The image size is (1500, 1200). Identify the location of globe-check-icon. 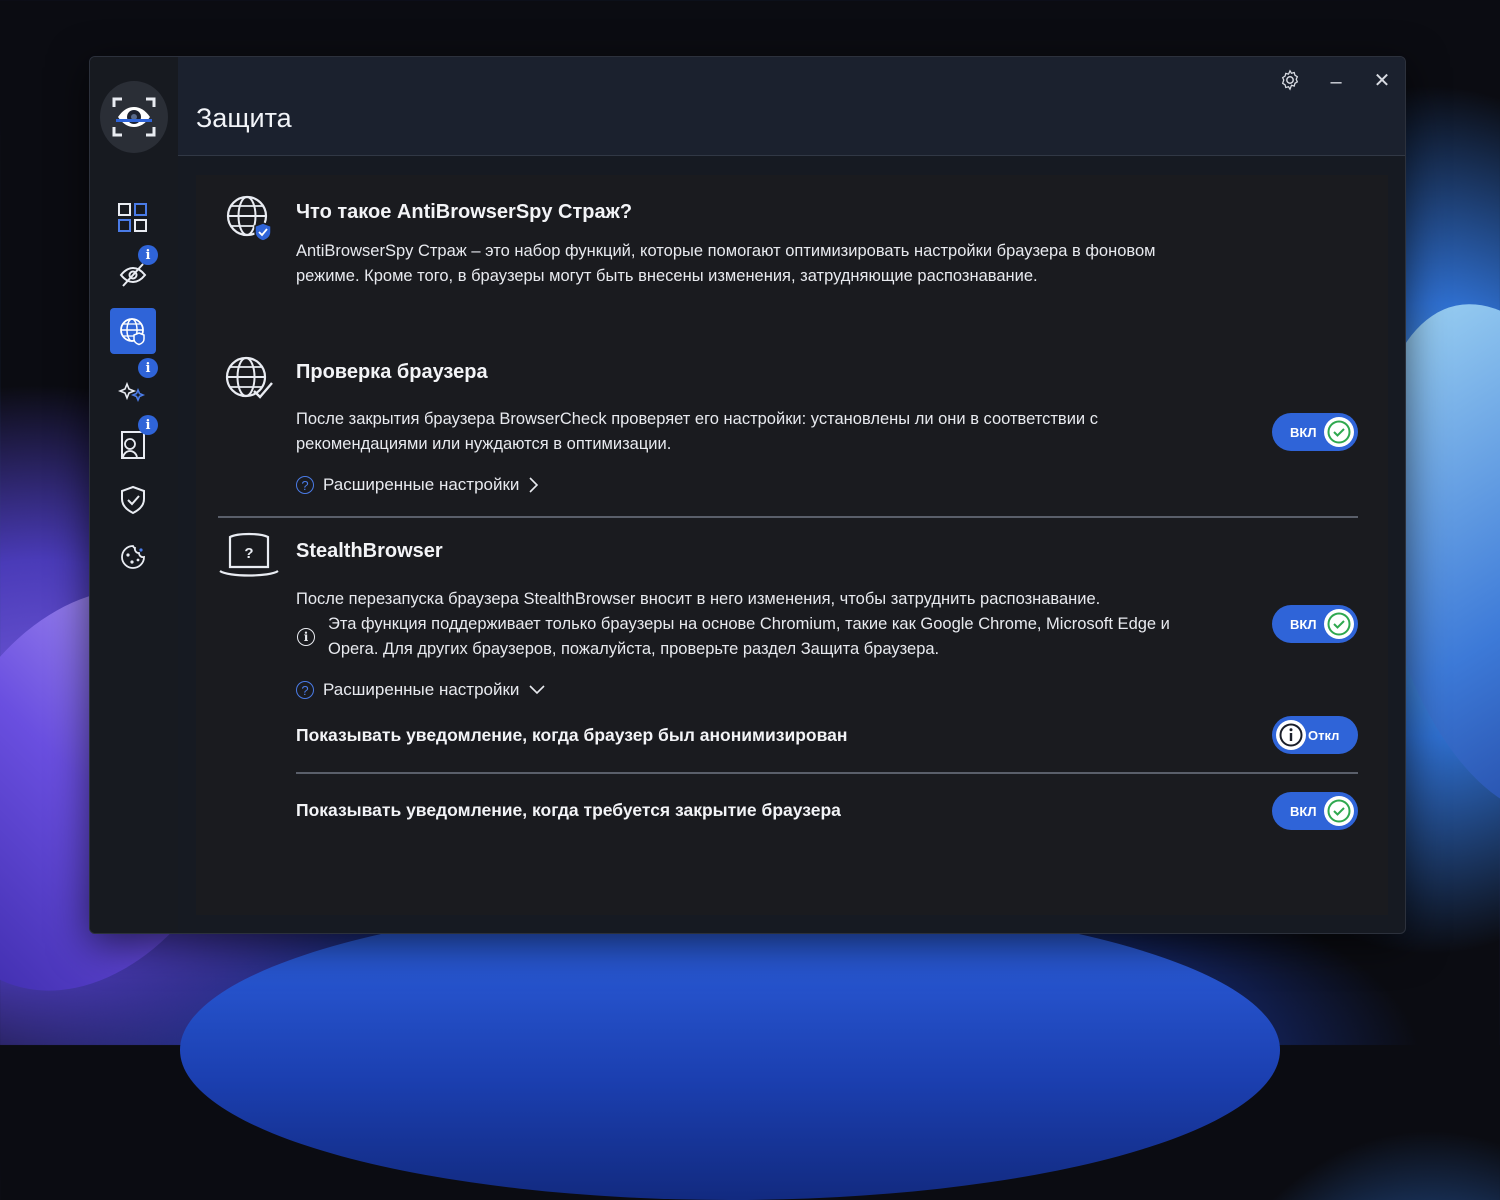
(249, 377).